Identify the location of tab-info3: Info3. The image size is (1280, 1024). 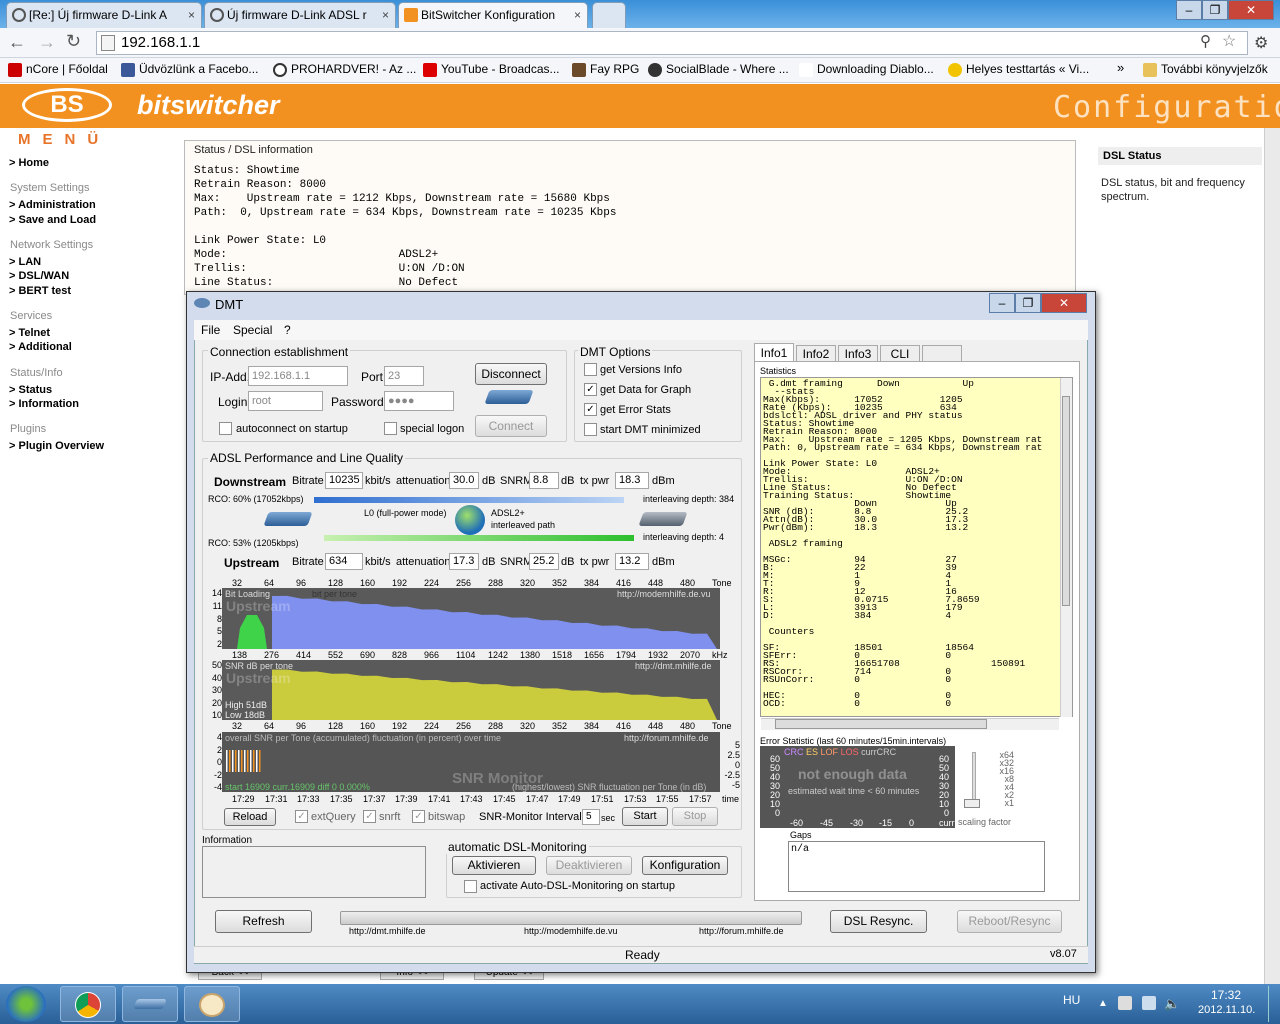
(858, 353).